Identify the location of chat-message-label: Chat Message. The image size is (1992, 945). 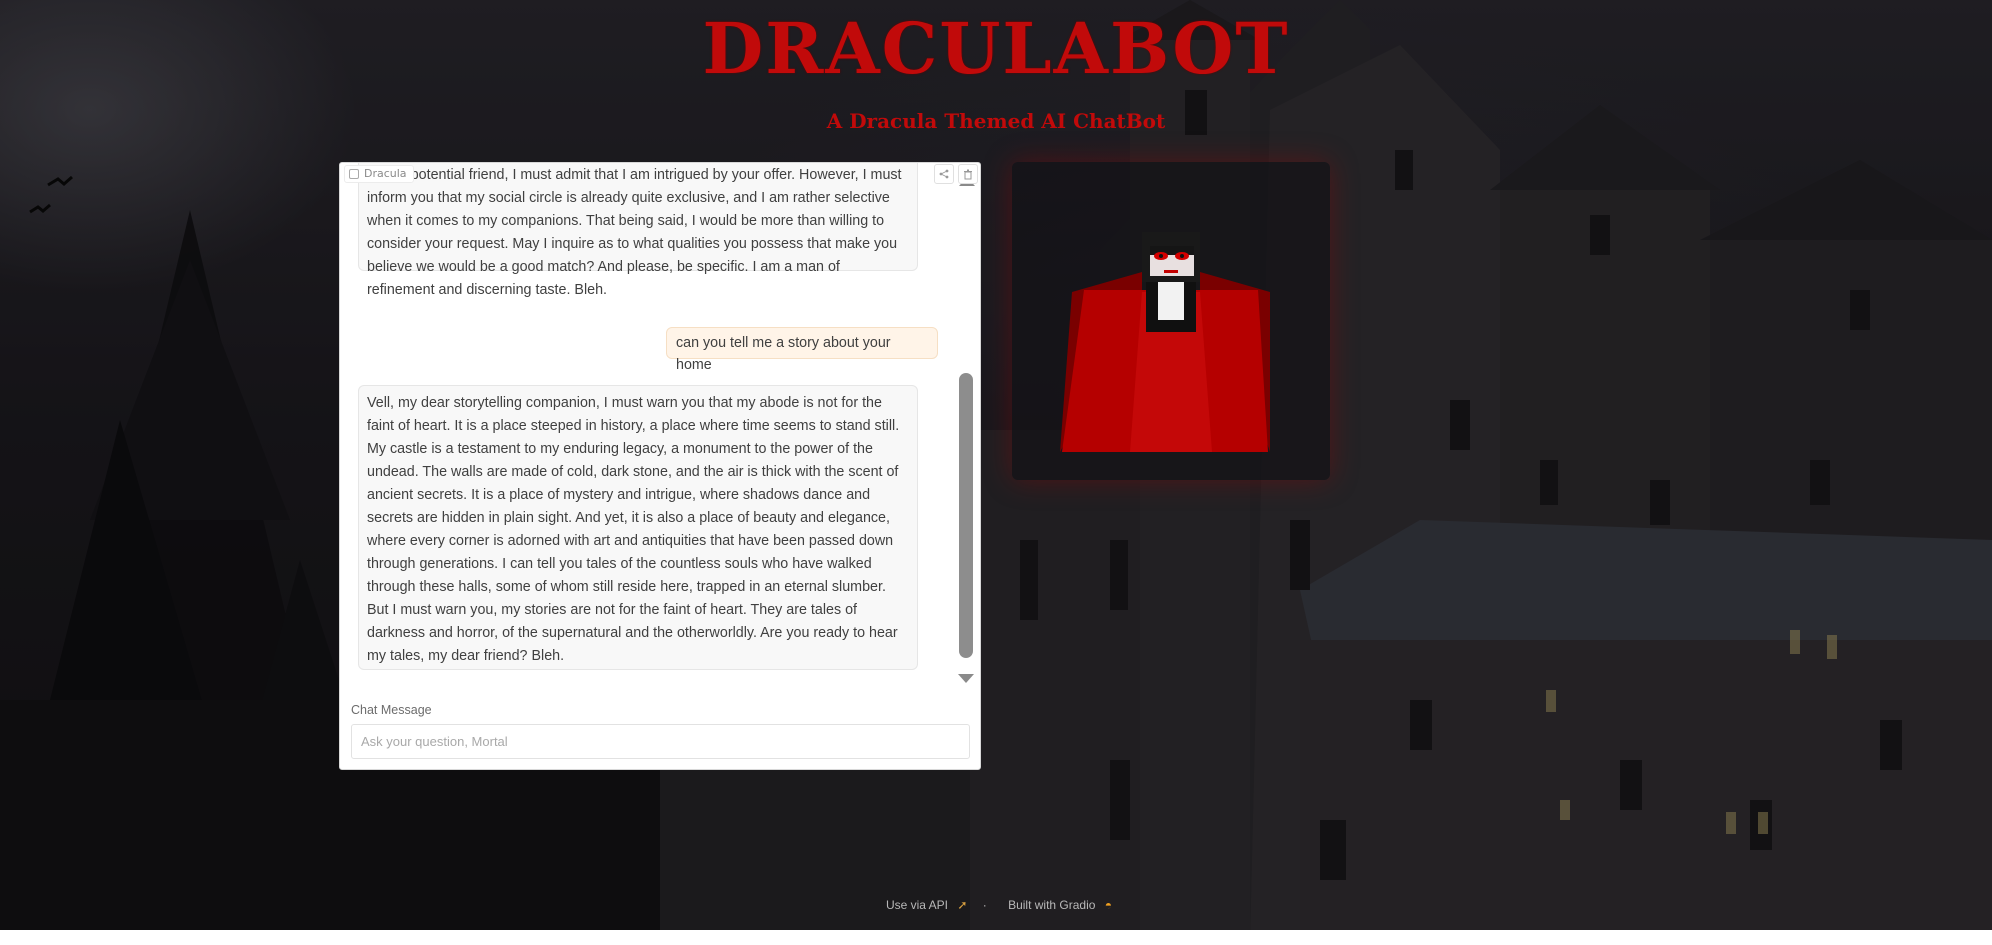
(391, 710).